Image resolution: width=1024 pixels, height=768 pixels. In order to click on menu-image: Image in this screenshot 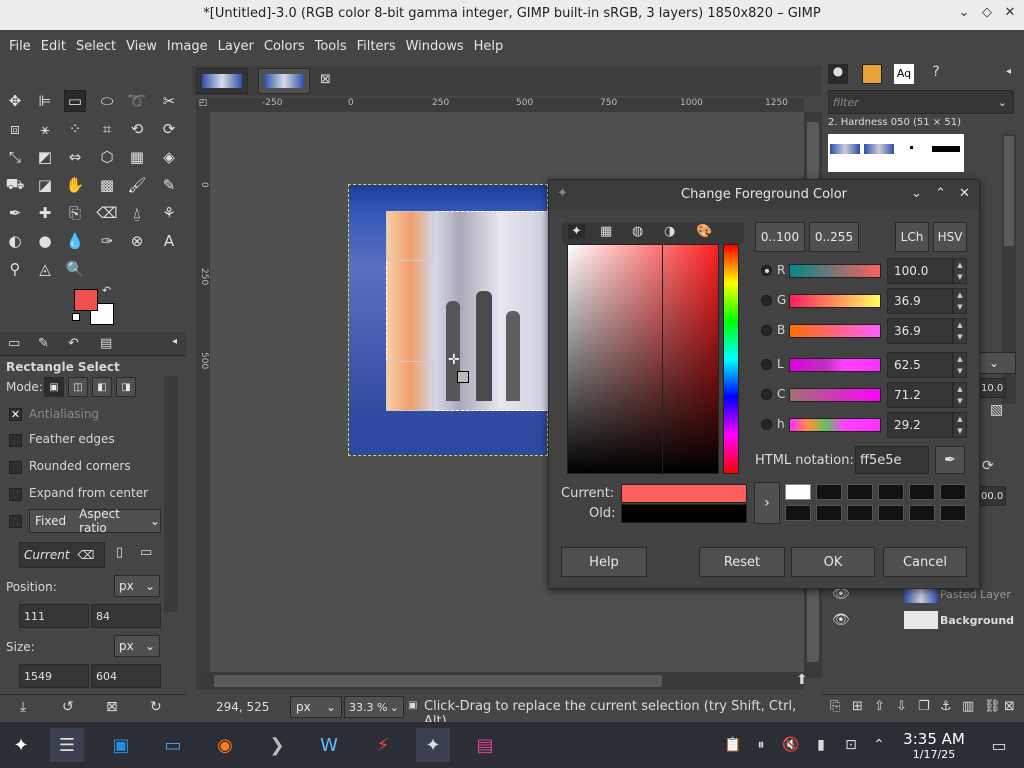, I will do `click(187, 46)`.